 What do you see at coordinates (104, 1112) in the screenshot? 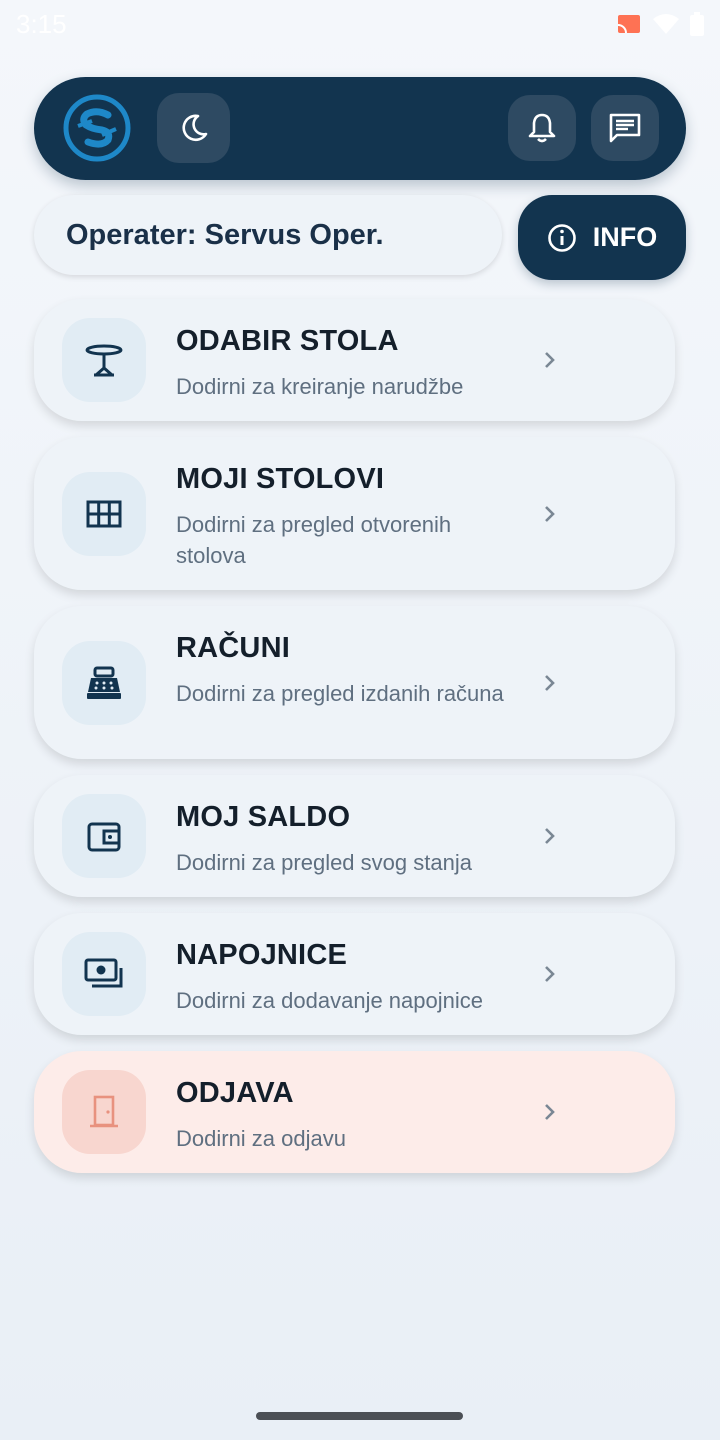
I see `door-icon` at bounding box center [104, 1112].